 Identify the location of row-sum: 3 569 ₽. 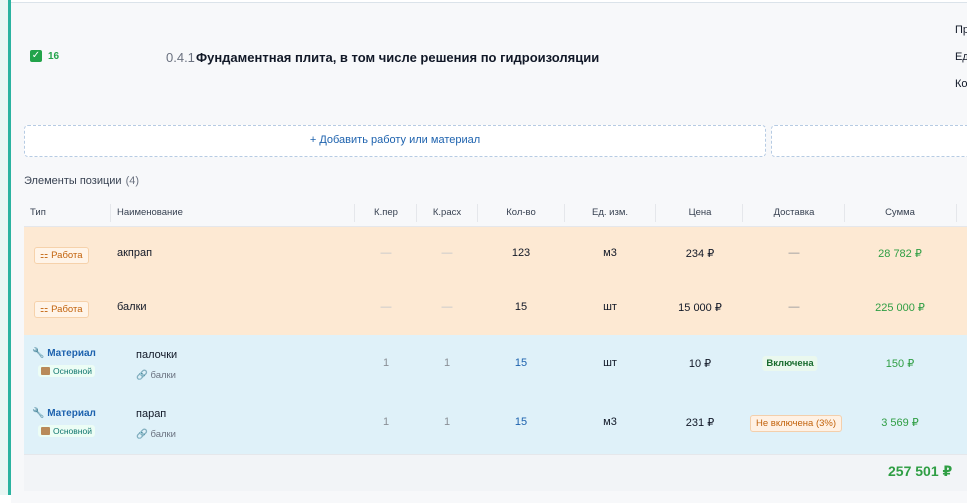
(900, 423).